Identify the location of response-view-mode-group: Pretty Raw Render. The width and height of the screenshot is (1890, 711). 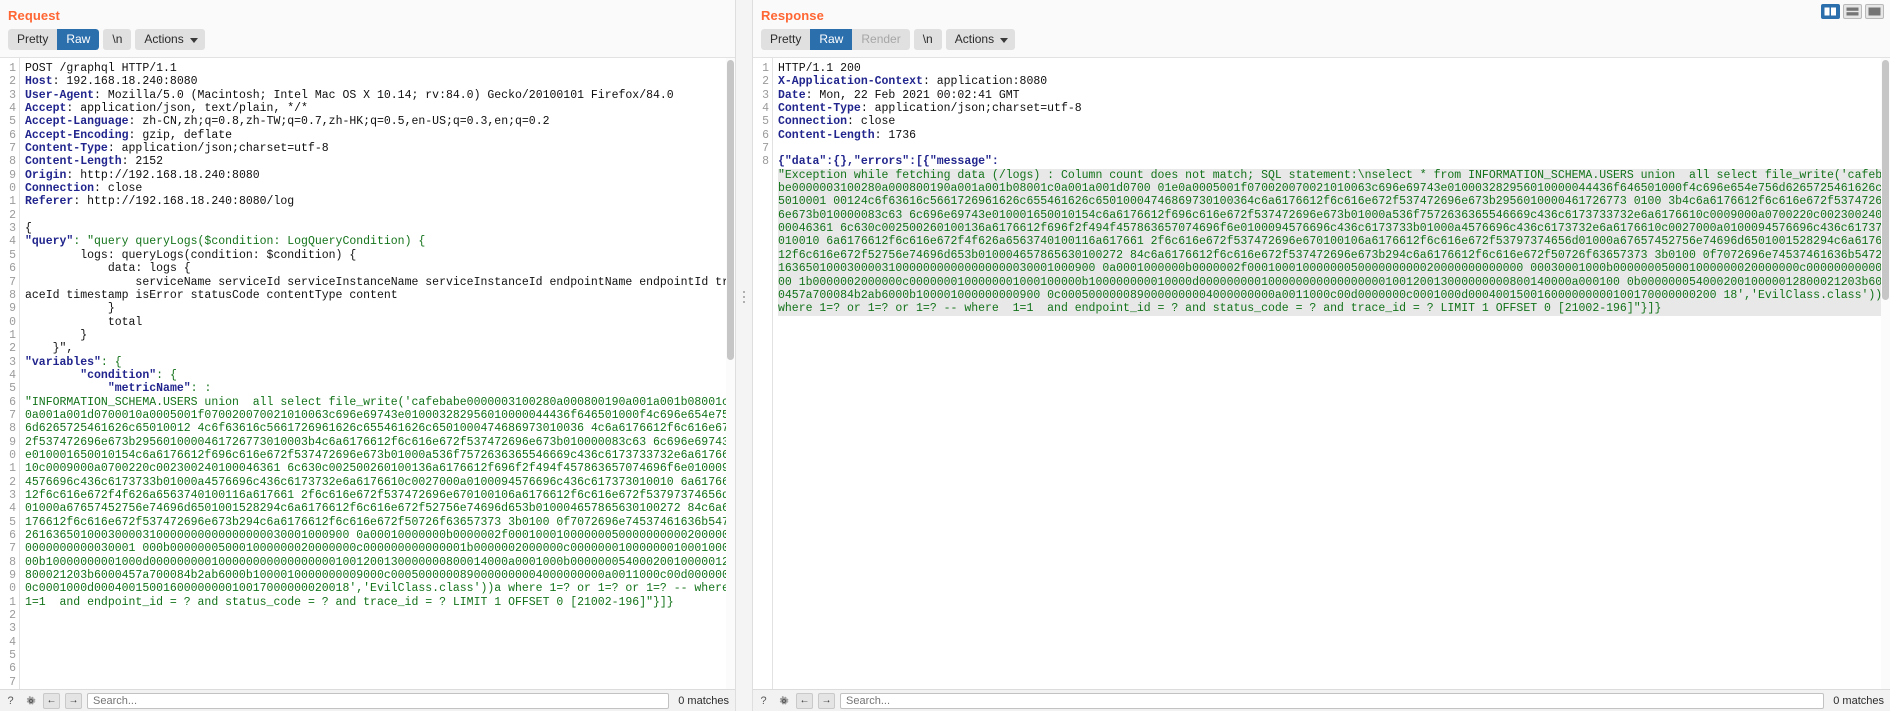
(835, 39).